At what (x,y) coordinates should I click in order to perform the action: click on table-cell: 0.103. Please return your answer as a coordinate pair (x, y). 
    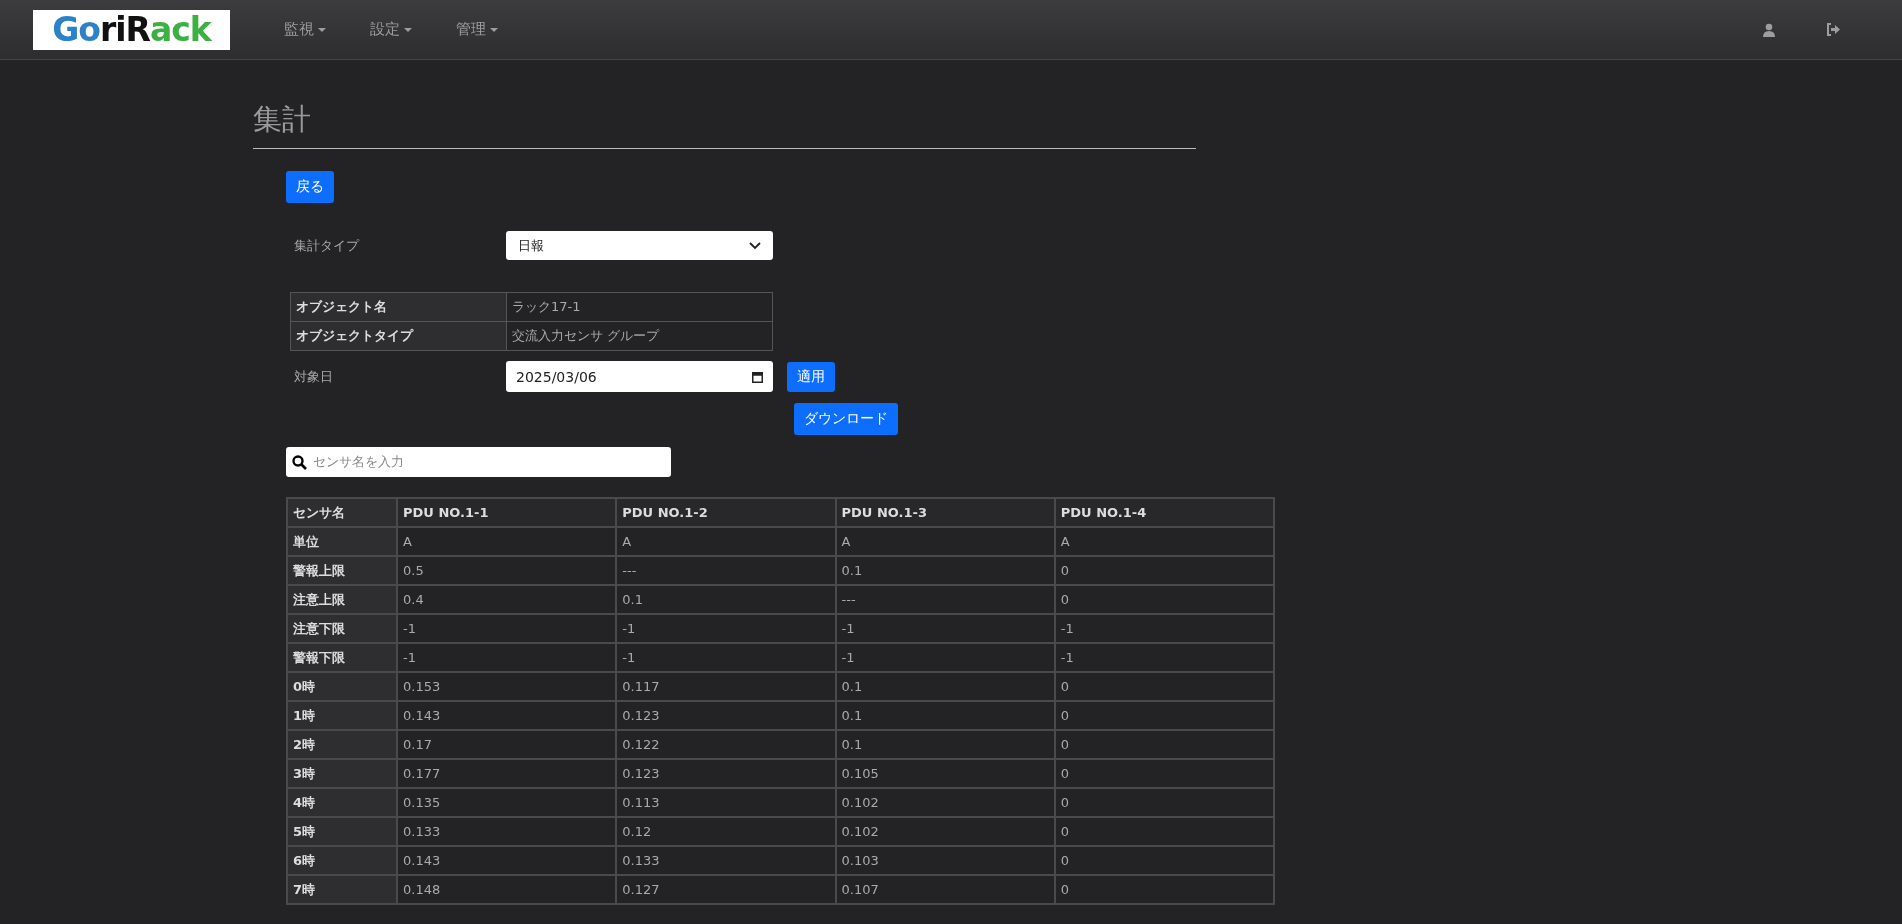
    Looking at the image, I should click on (945, 860).